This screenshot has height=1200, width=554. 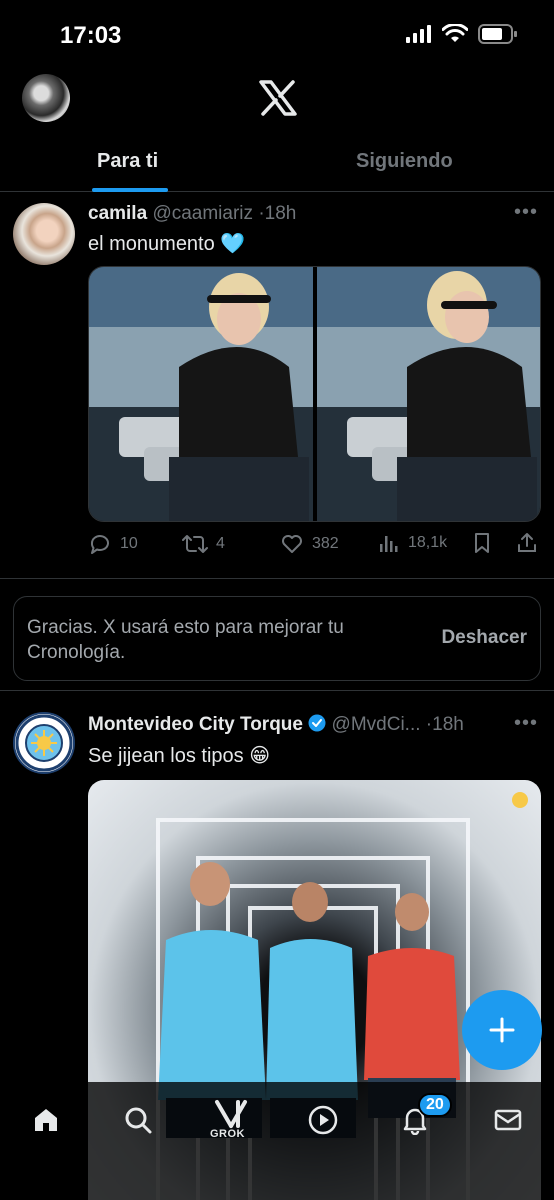 I want to click on nav-messages, so click(x=508, y=1120).